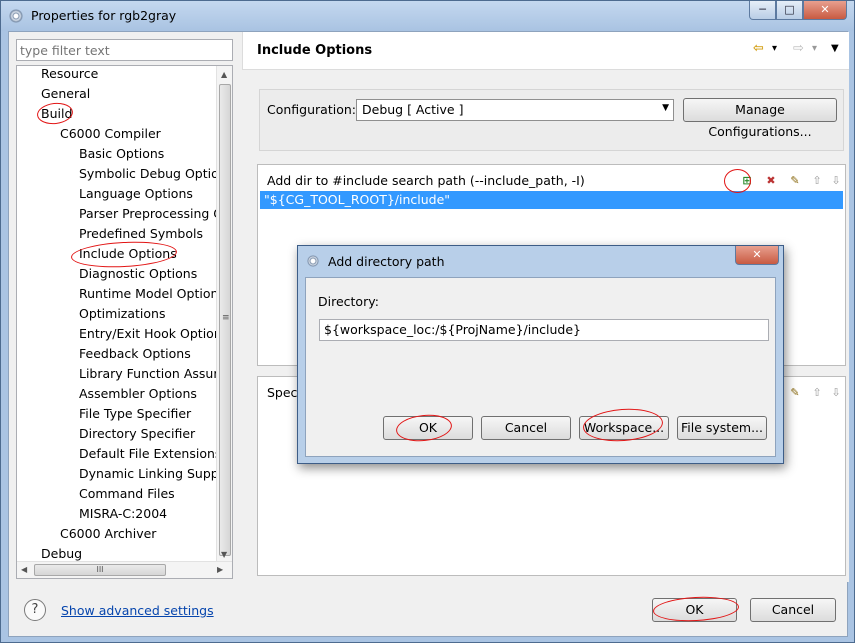 Image resolution: width=855 pixels, height=643 pixels. I want to click on ok-button: OK, so click(694, 610).